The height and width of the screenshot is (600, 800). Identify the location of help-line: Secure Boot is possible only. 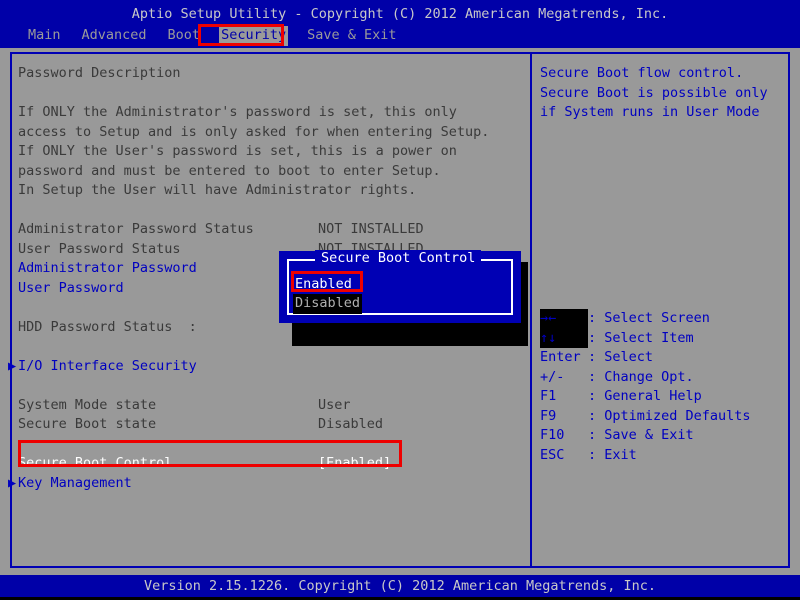
(654, 92).